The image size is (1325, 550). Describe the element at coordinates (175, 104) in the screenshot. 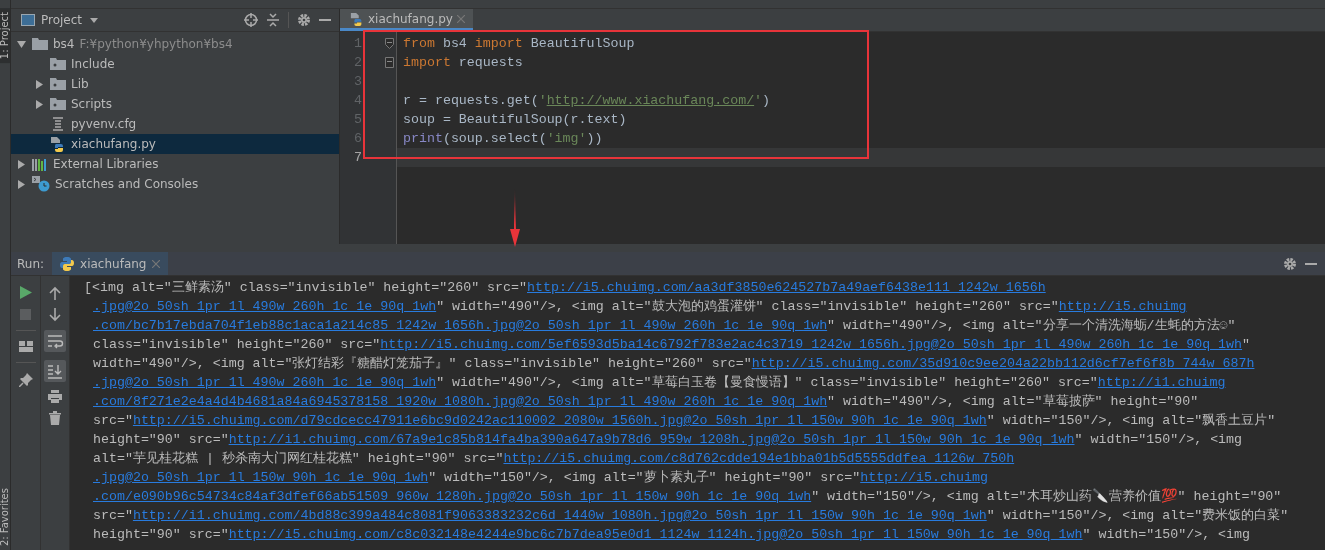

I see `tree-item: Scripts` at that location.